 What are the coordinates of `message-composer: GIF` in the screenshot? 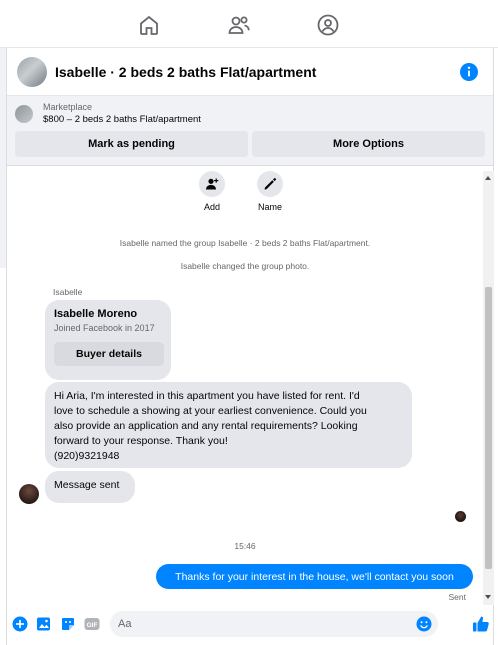 It's located at (251, 624).